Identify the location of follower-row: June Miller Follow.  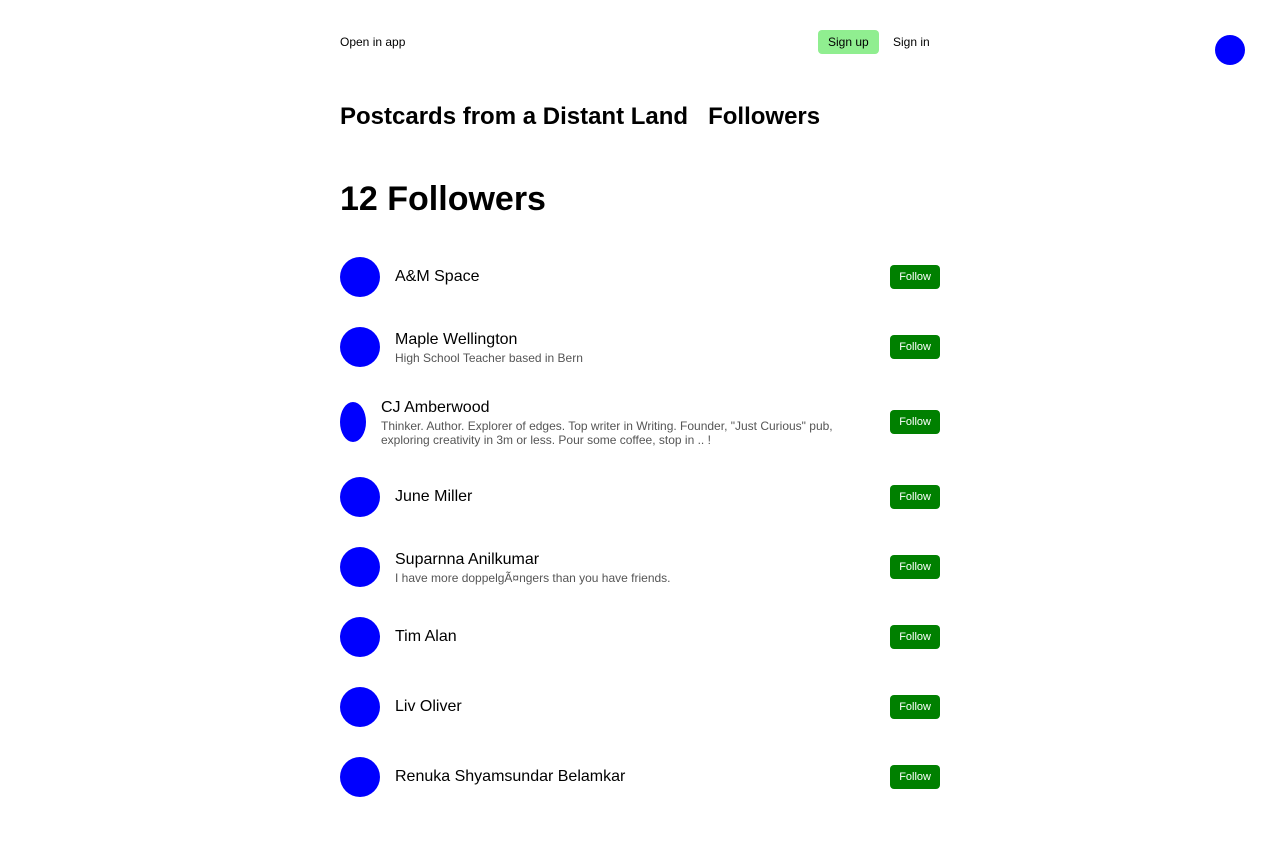
(640, 497).